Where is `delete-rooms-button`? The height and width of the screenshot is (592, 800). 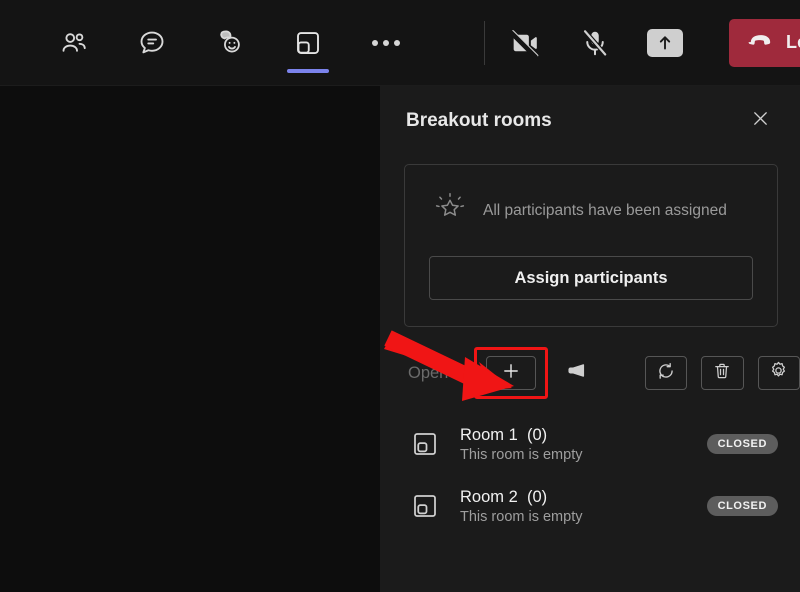
delete-rooms-button is located at coordinates (722, 373).